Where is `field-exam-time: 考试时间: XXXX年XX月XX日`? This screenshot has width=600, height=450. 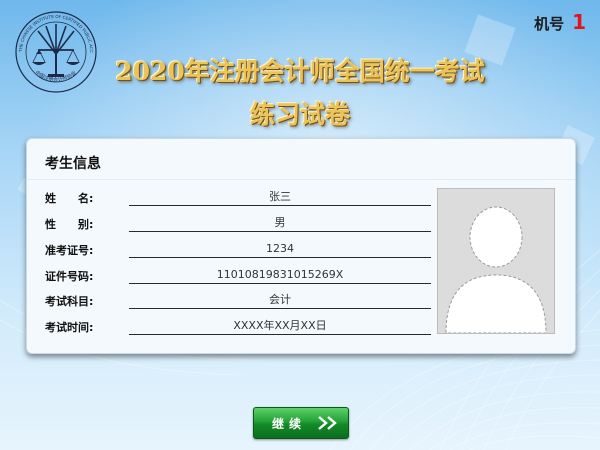
field-exam-time: 考试时间: XXXX年XX月XX日 is located at coordinates (238, 328).